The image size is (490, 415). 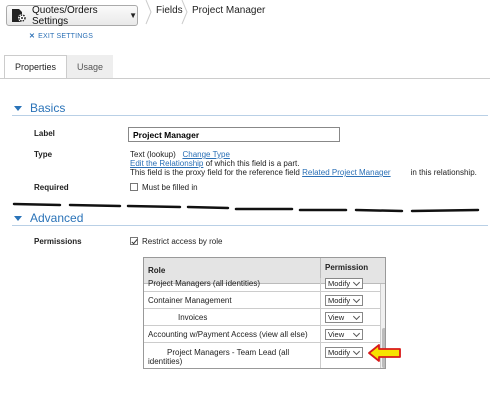 What do you see at coordinates (58, 241) in the screenshot?
I see `permissions-caption: Permissions` at bounding box center [58, 241].